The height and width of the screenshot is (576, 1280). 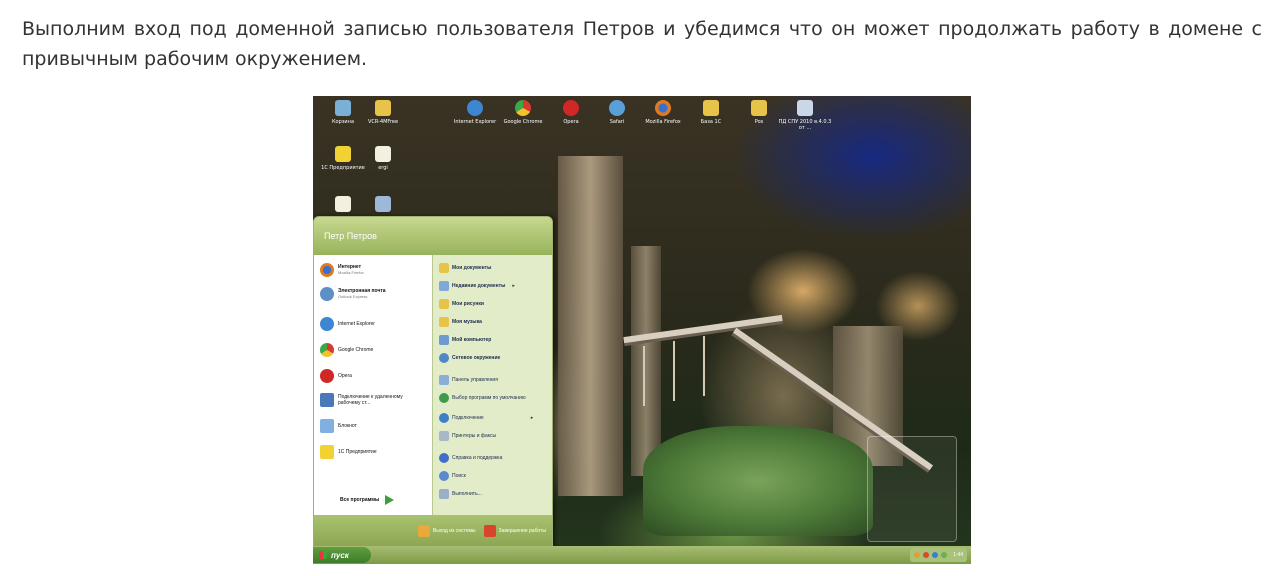 I want to click on start-item-my-computer: Мой компьютер, so click(x=465, y=340).